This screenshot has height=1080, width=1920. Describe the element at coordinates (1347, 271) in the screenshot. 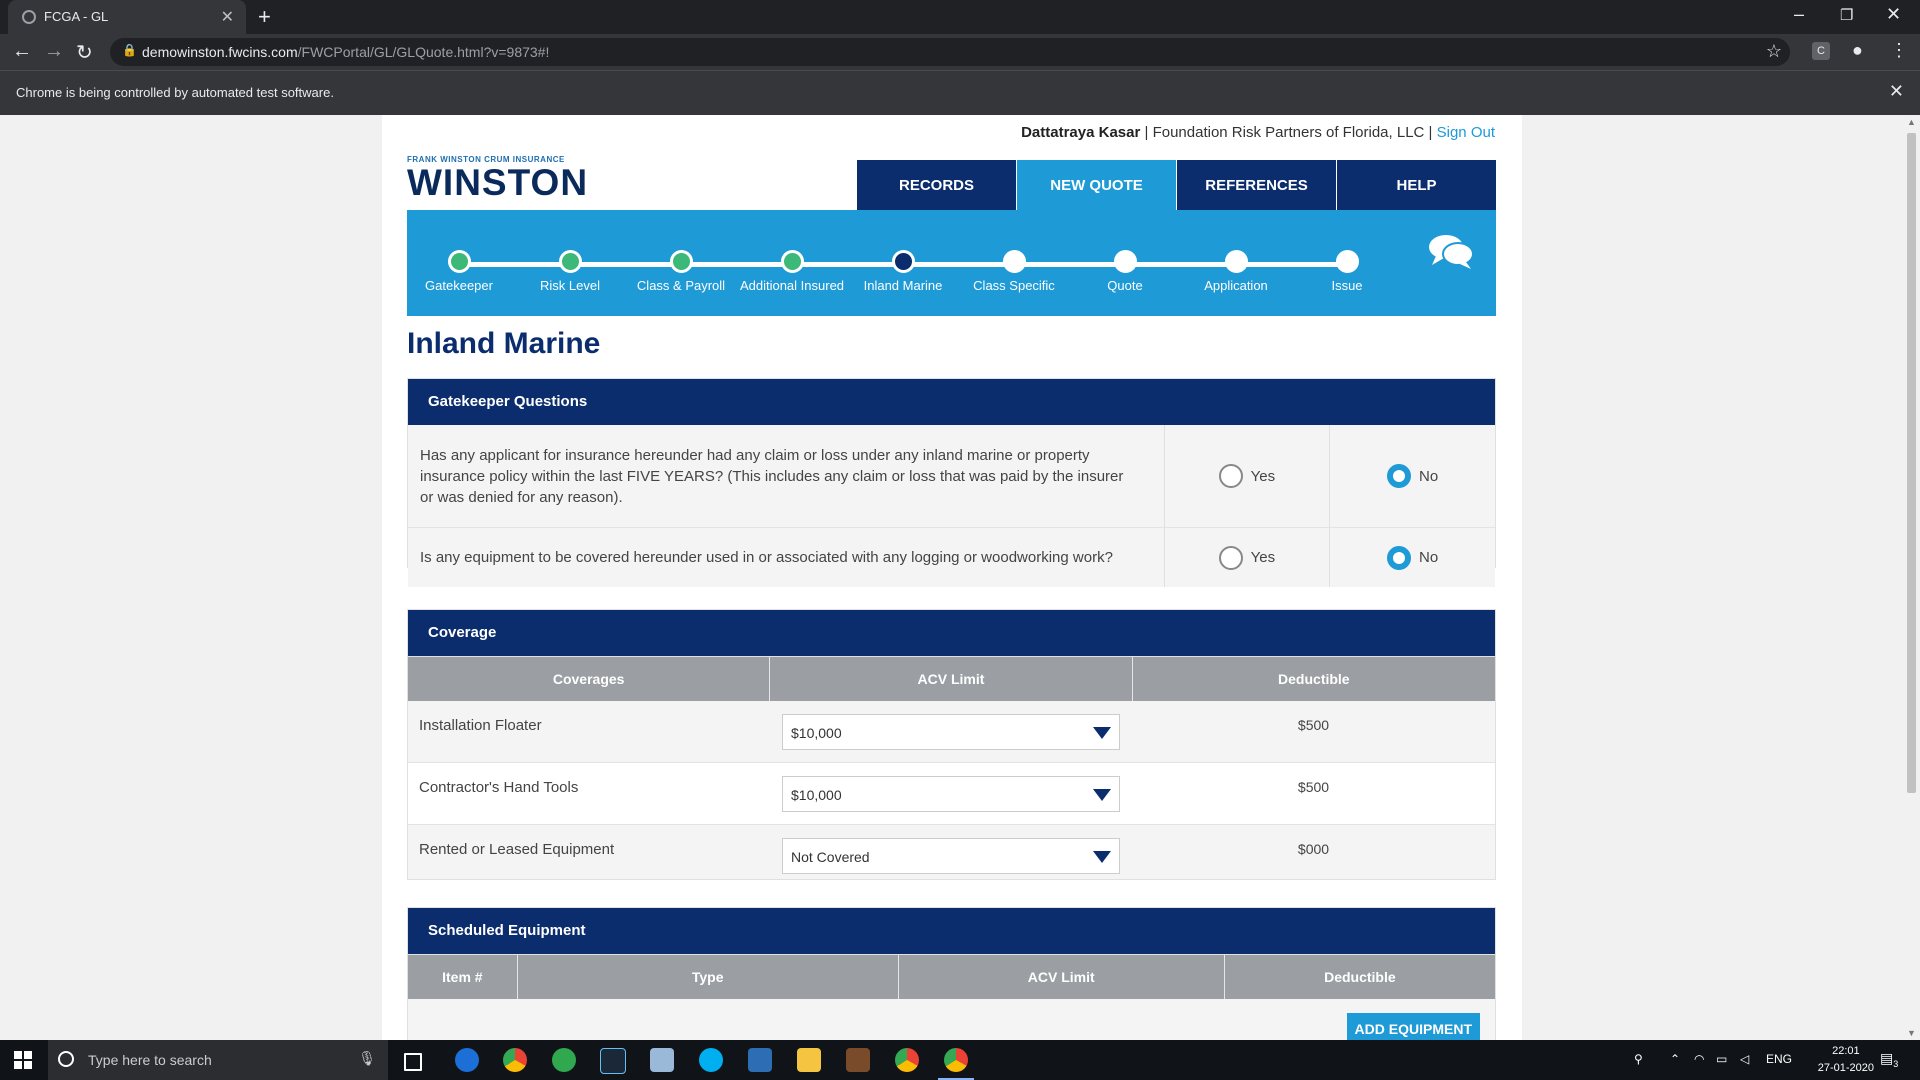

I see `progress-step: Issue` at that location.